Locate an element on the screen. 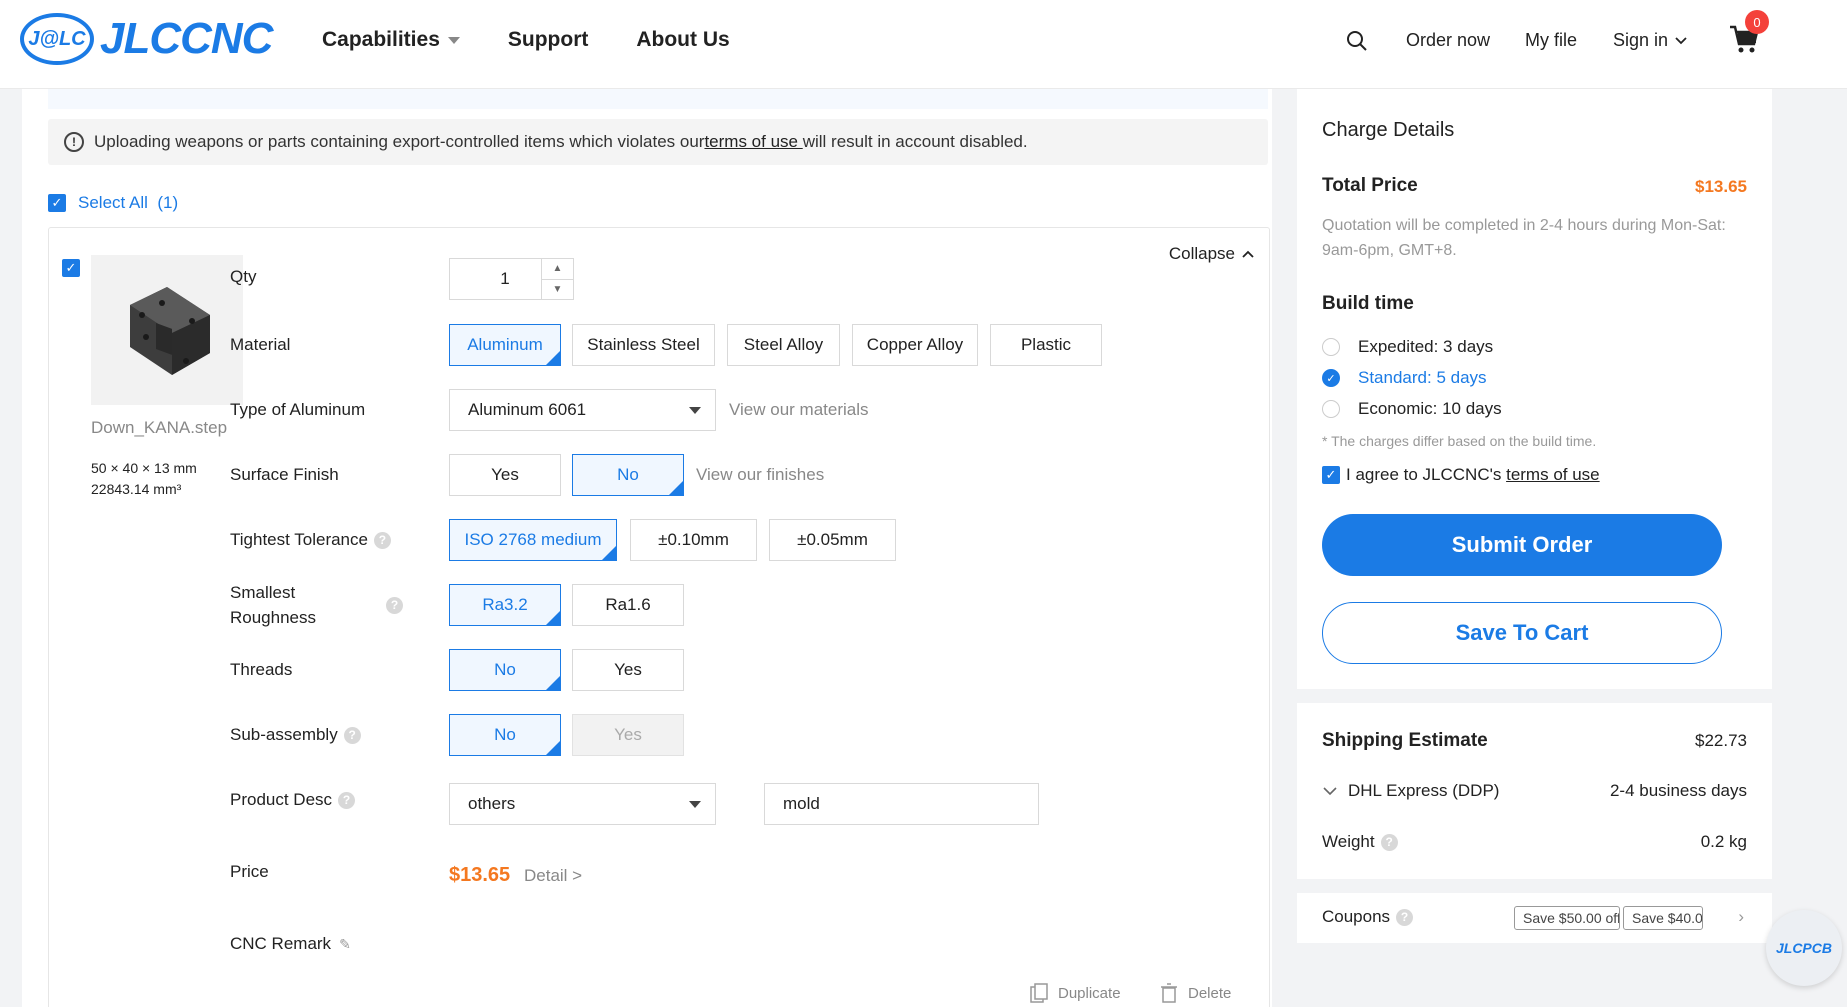 The image size is (1847, 1007). terms-of-use-link: terms of use is located at coordinates (753, 142).